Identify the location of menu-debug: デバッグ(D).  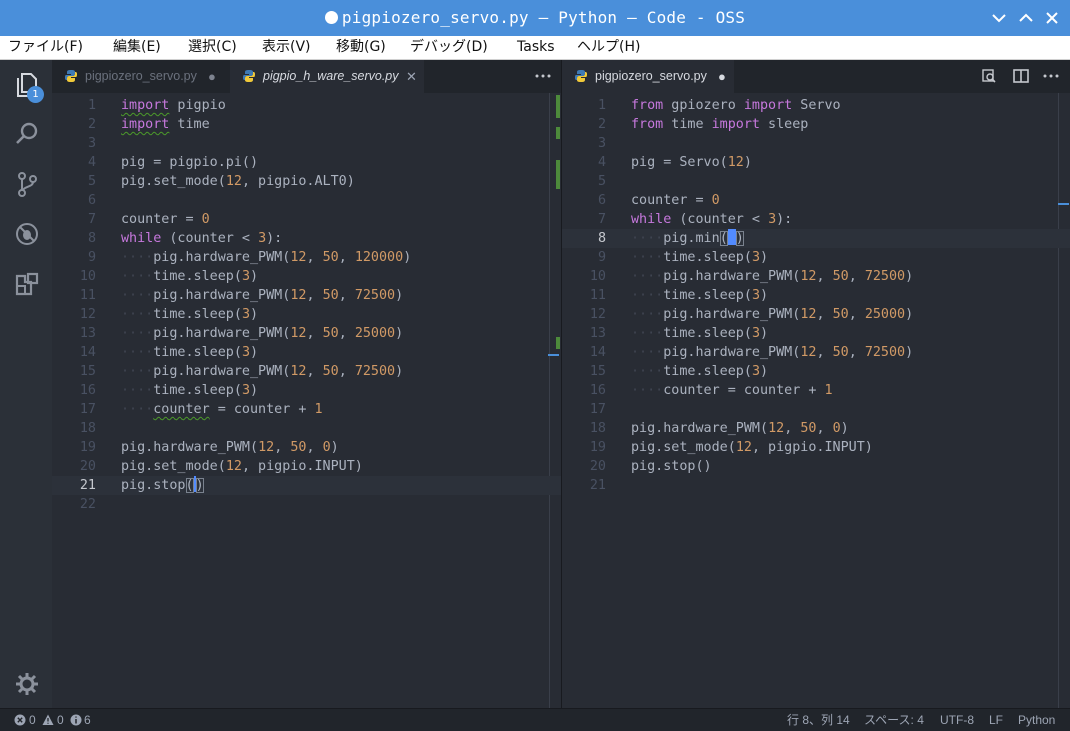
(449, 48).